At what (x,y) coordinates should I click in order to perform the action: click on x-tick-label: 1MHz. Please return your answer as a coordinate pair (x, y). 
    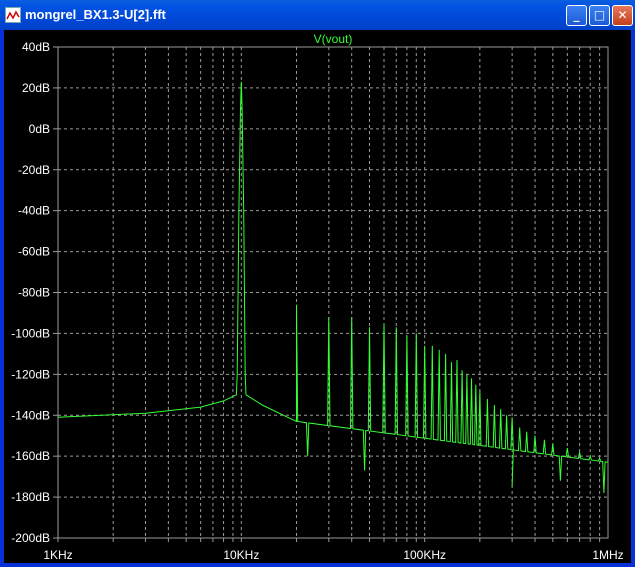
    Looking at the image, I should click on (607, 555).